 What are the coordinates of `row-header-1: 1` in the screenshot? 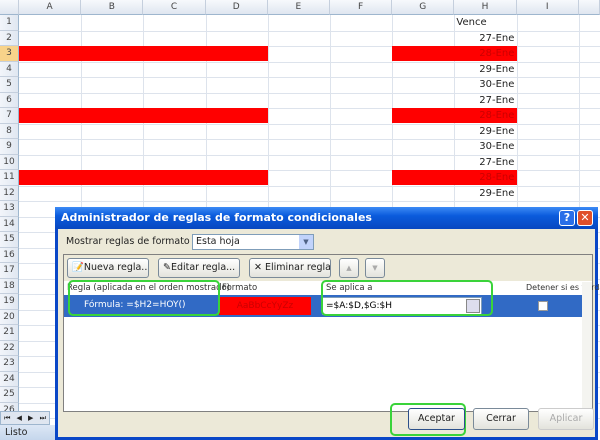 It's located at (9, 23).